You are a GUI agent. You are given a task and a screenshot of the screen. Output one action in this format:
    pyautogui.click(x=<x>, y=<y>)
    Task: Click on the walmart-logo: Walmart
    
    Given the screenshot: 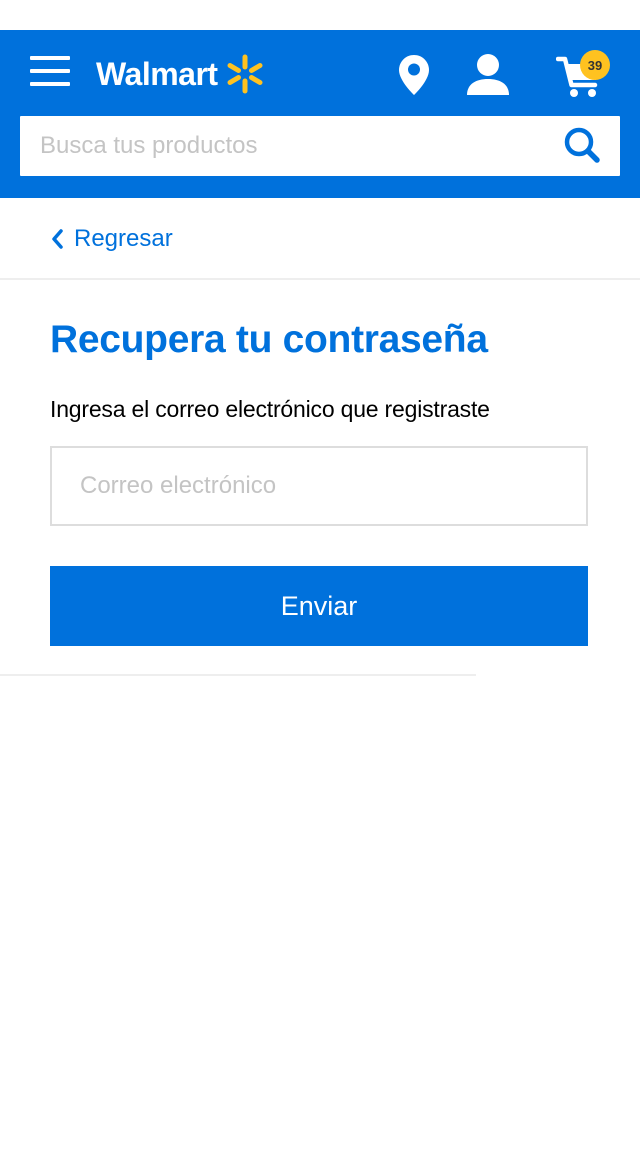 What is the action you would take?
    pyautogui.click(x=181, y=74)
    